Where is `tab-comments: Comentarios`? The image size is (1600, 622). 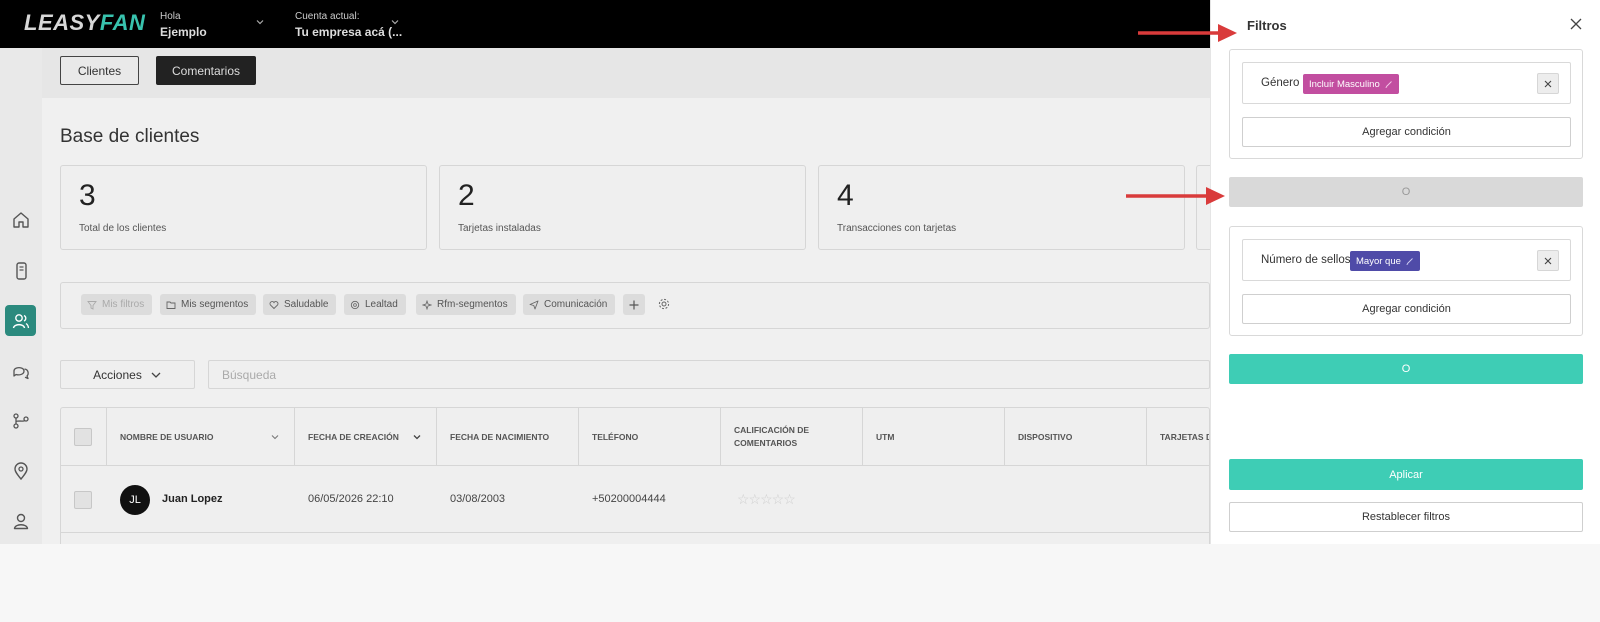
tab-comments: Comentarios is located at coordinates (206, 70).